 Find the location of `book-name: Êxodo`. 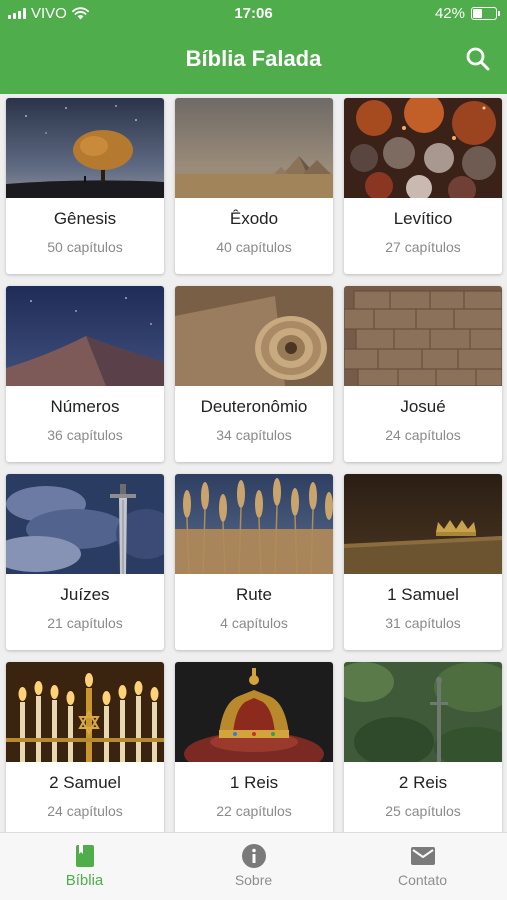

book-name: Êxodo is located at coordinates (254, 218).